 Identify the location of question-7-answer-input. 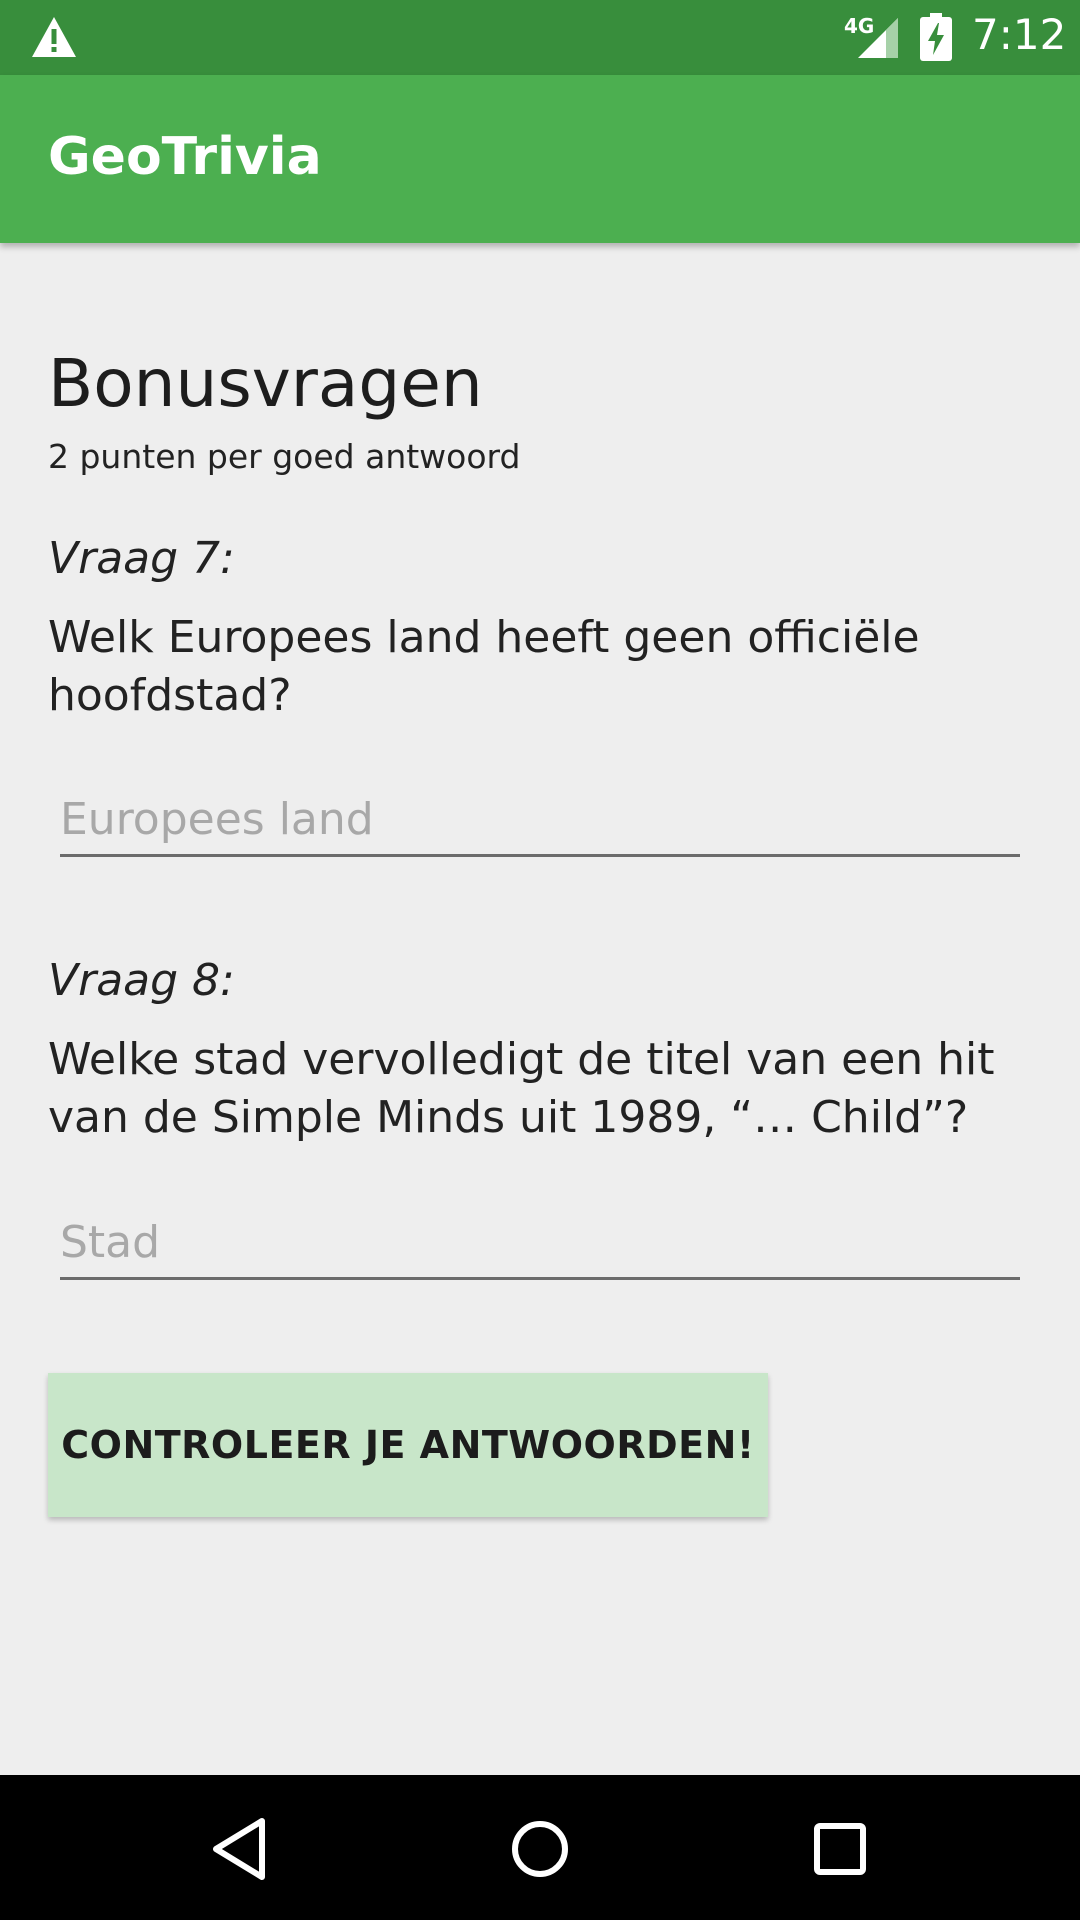
(540, 819).